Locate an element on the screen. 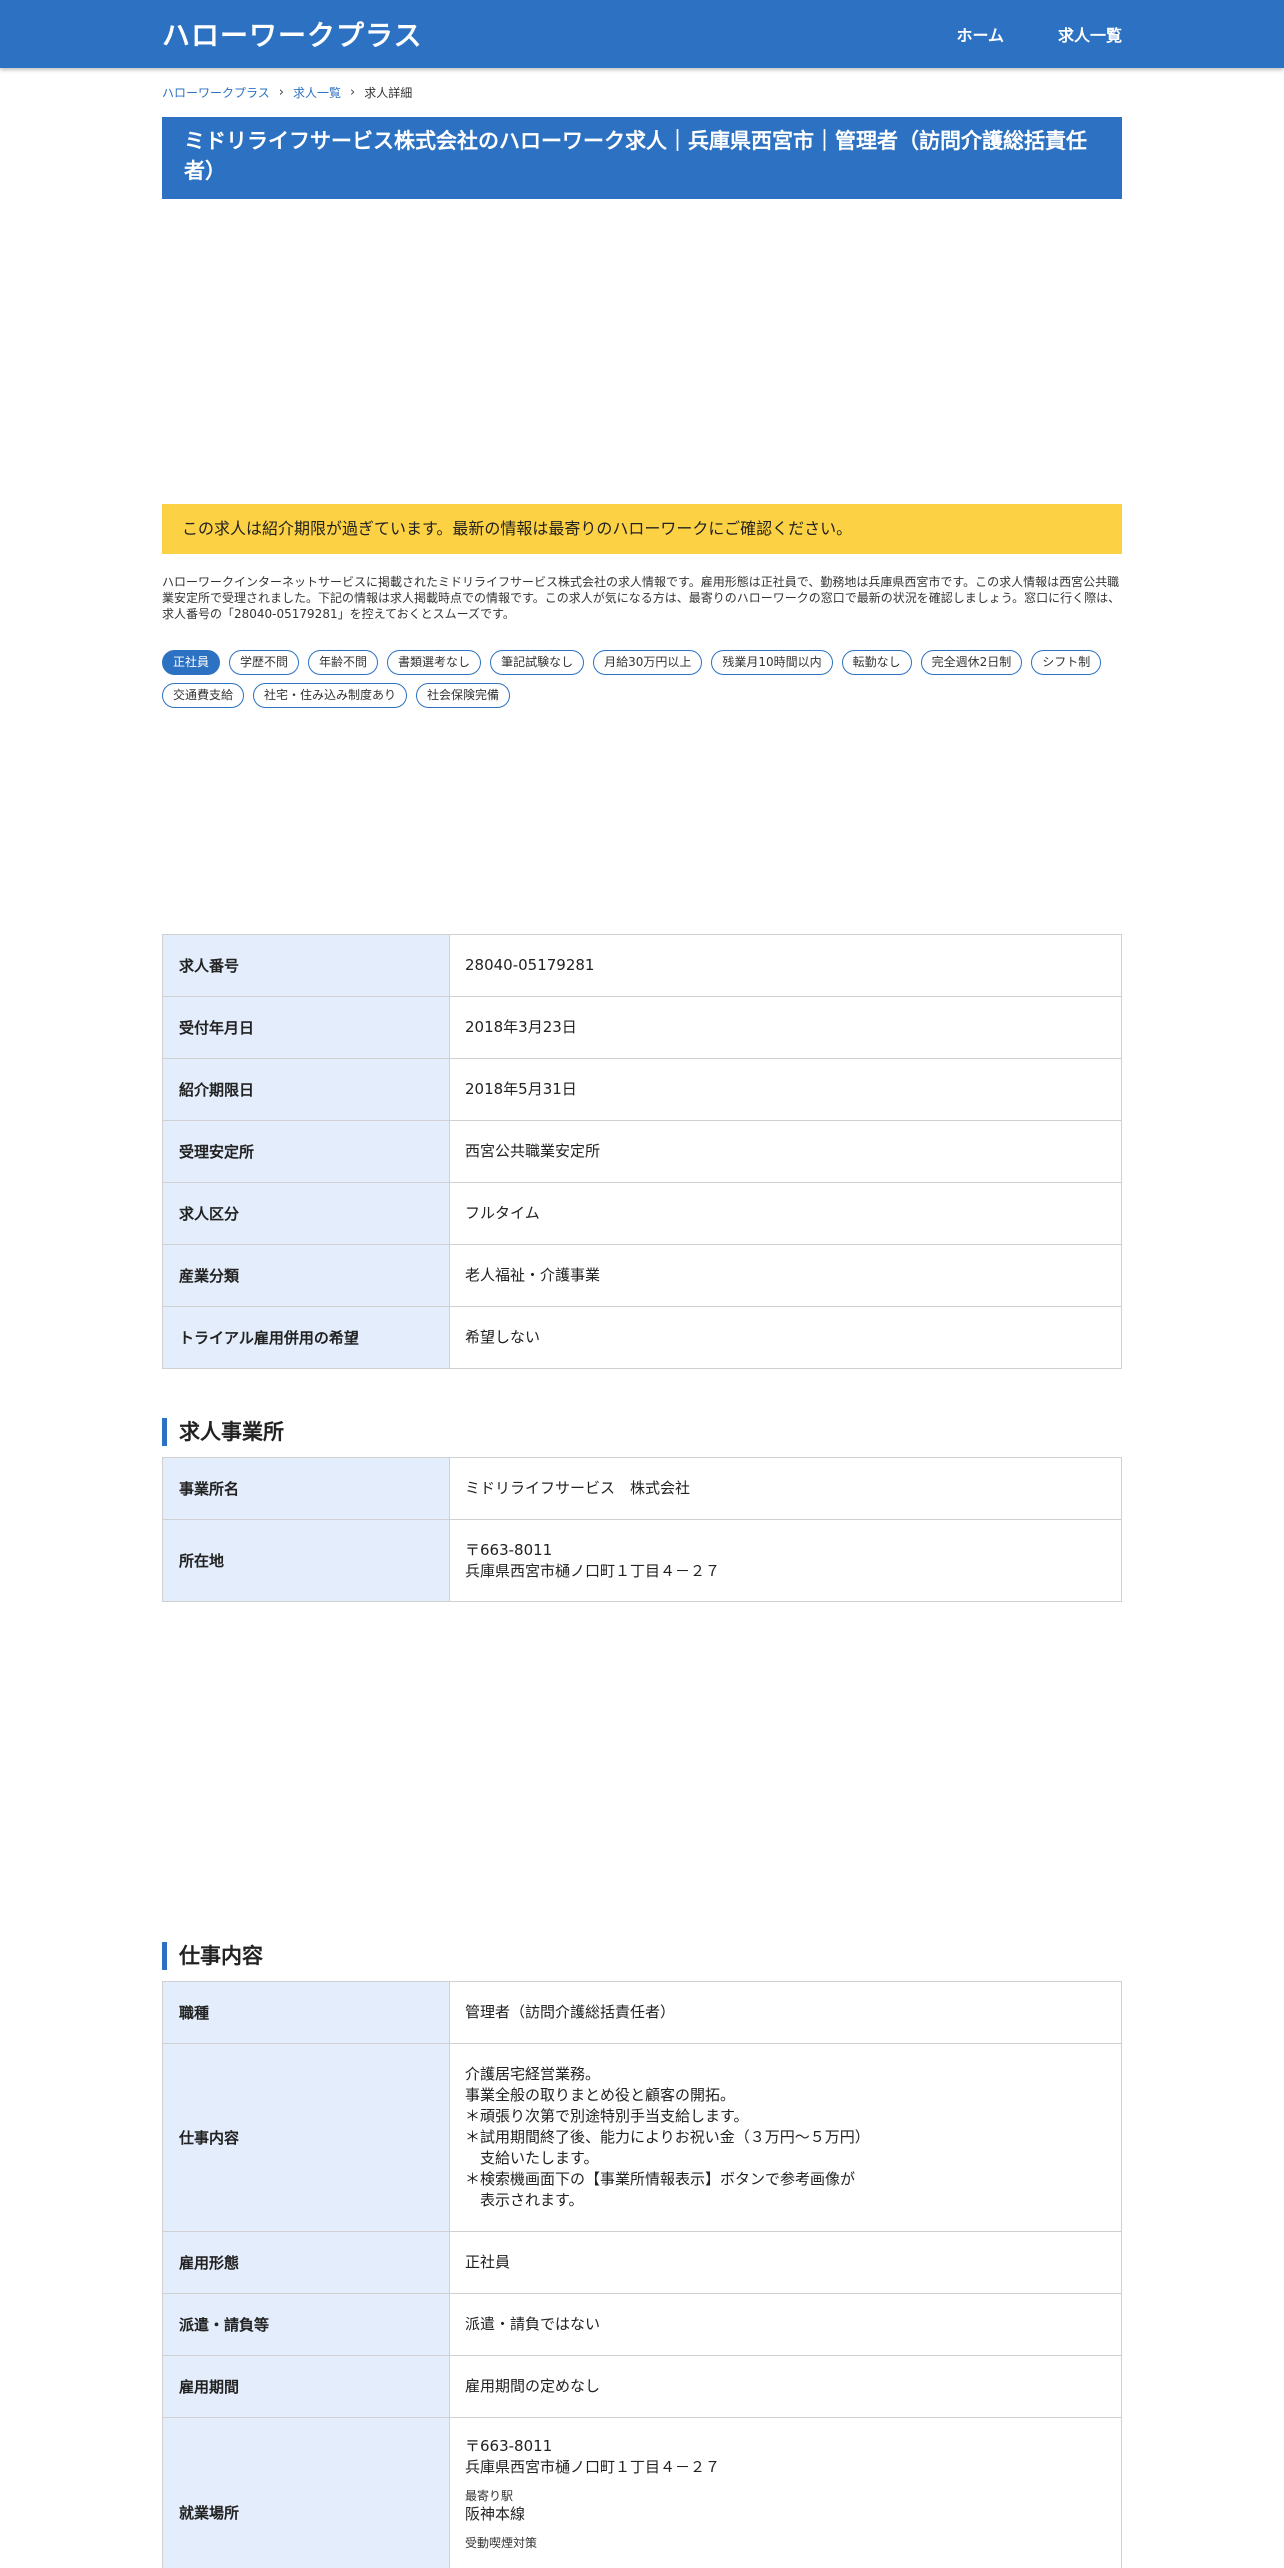 Image resolution: width=1284 pixels, height=2568 pixels. table-row: 雇用期間 雇用期間の定めなし is located at coordinates (642, 2386).